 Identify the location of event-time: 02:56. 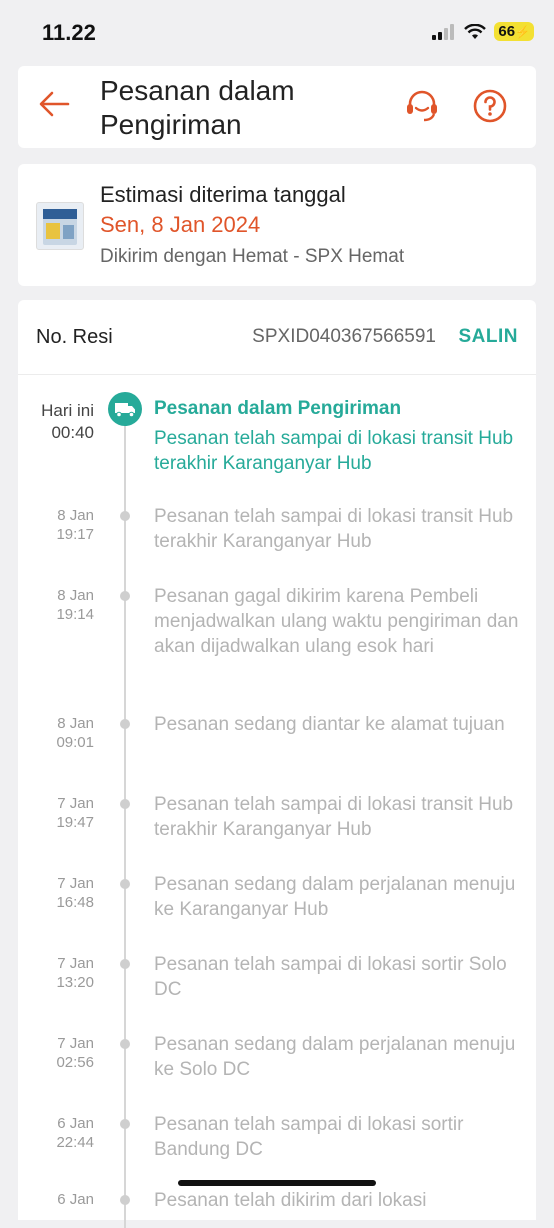
(75, 1062).